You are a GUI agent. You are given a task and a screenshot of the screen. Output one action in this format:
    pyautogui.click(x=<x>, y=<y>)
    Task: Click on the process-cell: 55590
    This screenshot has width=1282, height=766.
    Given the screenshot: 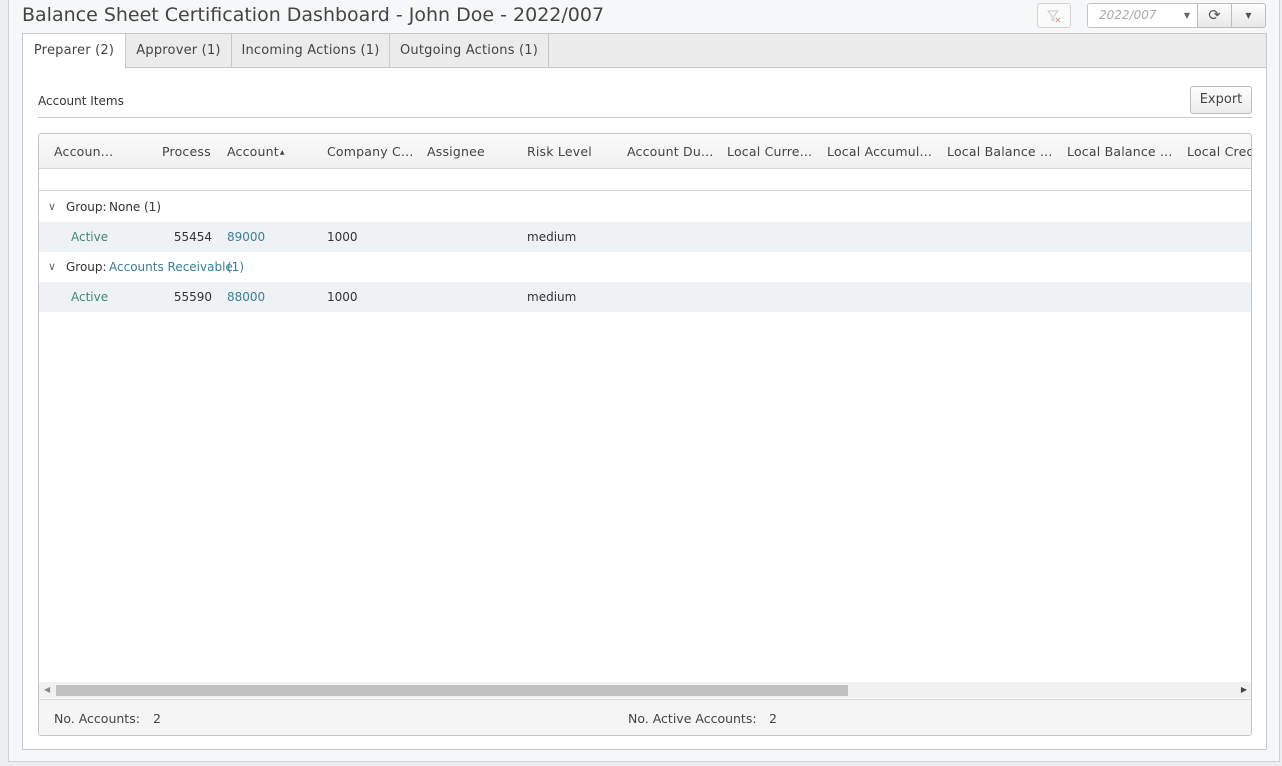 What is the action you would take?
    pyautogui.click(x=192, y=297)
    